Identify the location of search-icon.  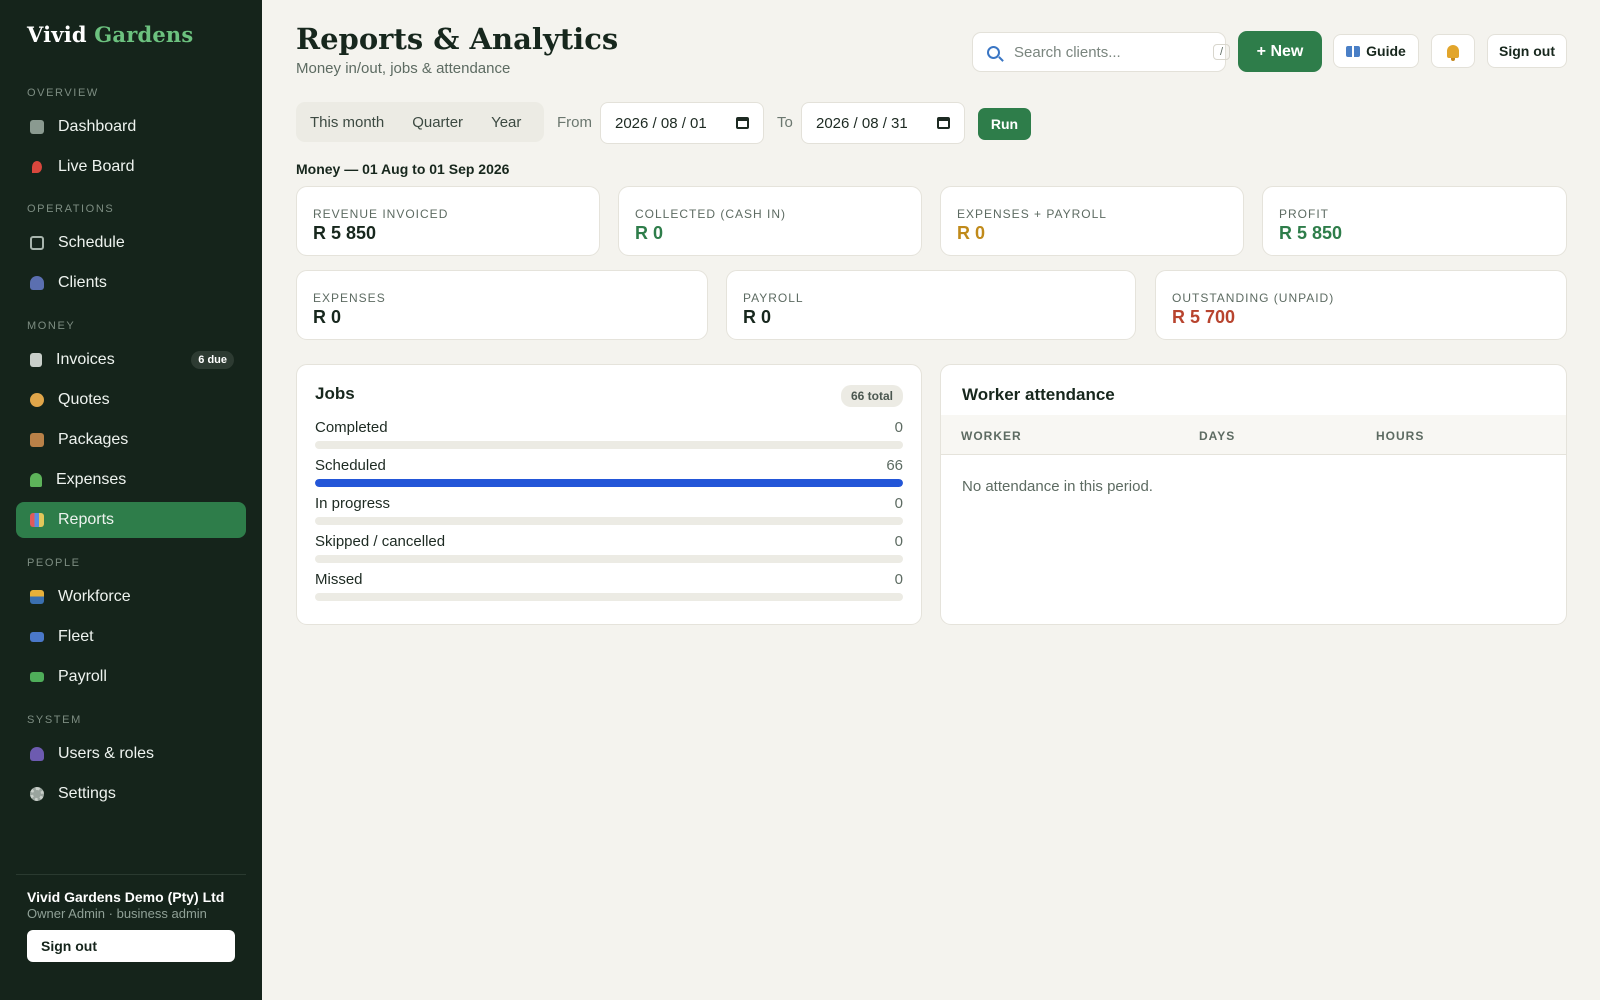
(993, 52).